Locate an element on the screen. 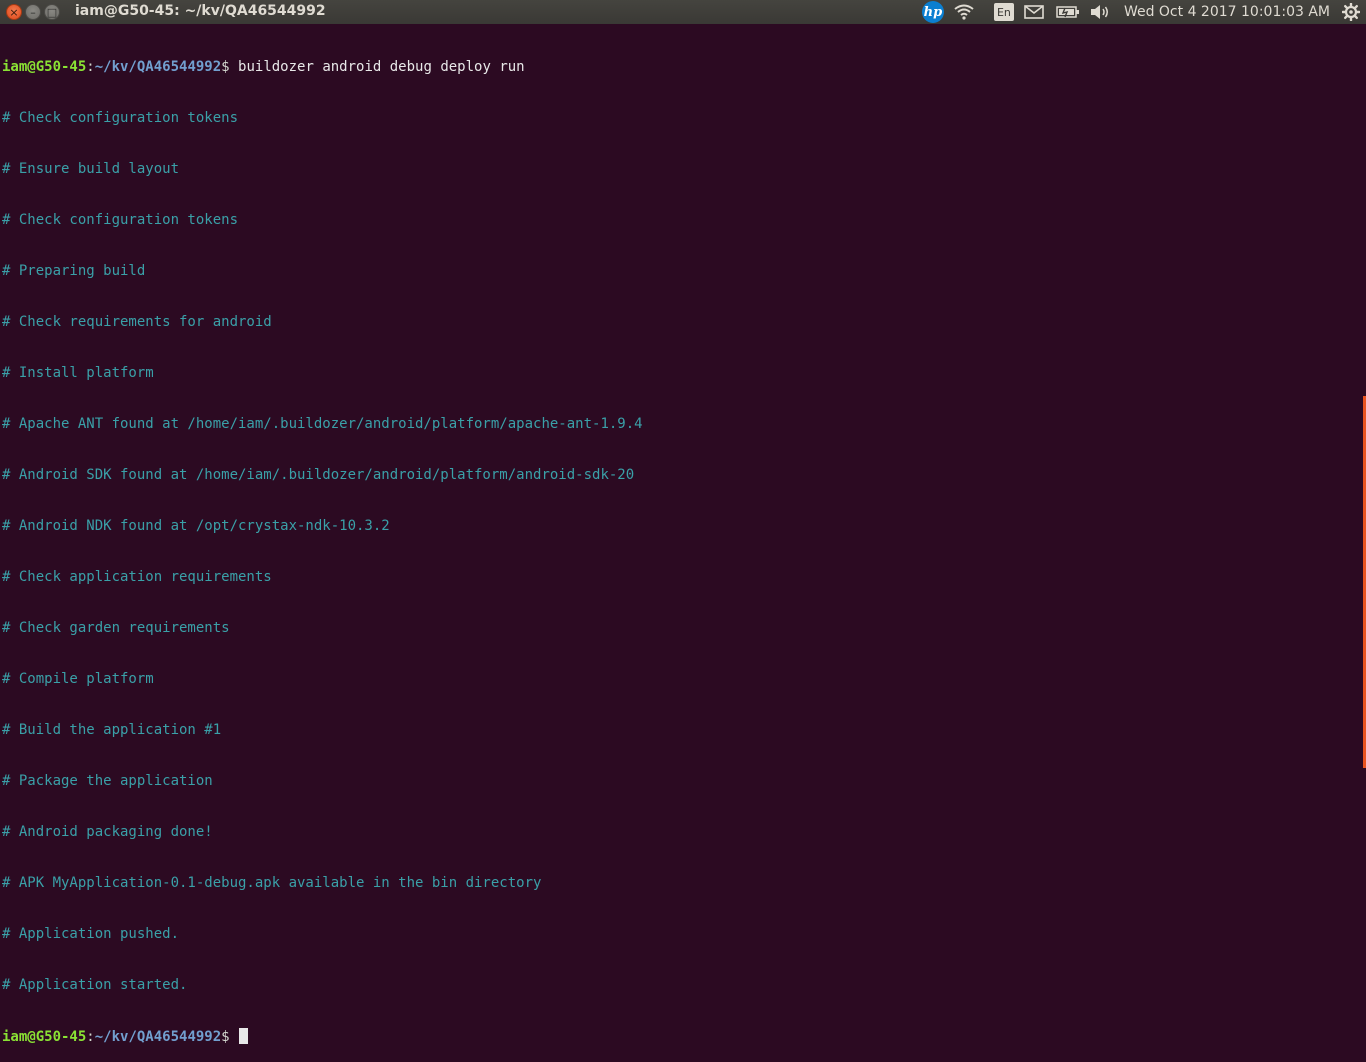  gear-icon is located at coordinates (1351, 12).